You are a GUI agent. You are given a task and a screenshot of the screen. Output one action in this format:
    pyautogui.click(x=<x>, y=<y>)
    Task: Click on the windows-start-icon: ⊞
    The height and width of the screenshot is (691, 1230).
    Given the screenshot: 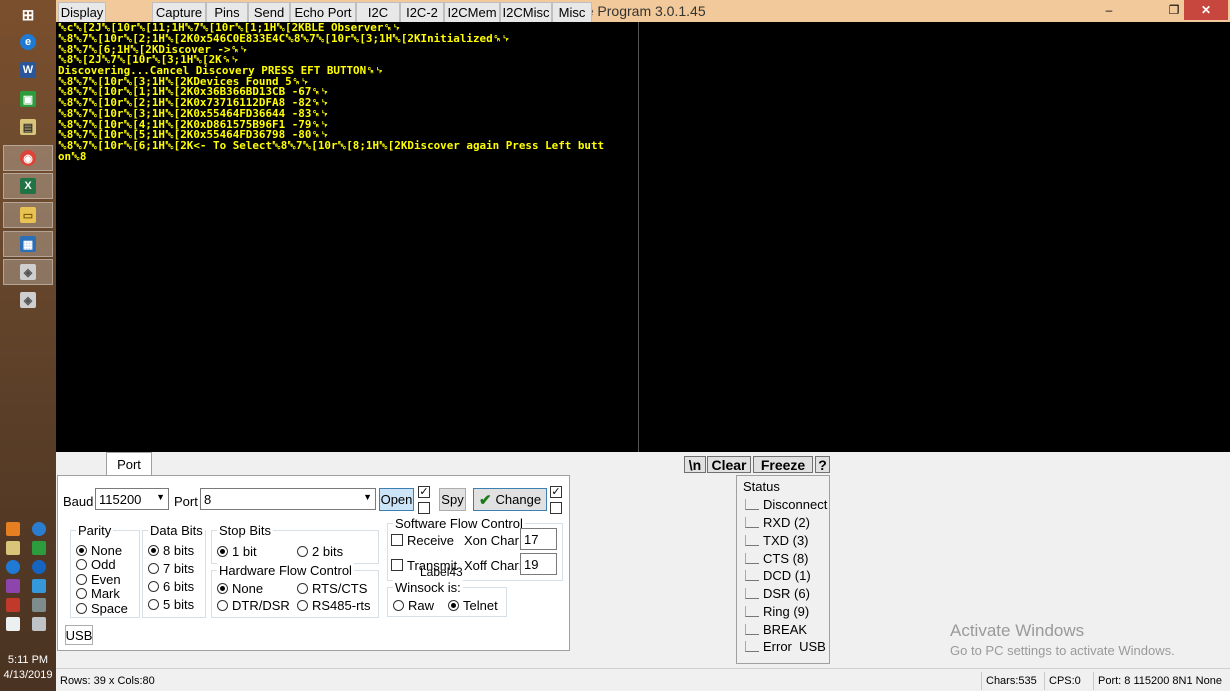 What is the action you would take?
    pyautogui.click(x=28, y=15)
    